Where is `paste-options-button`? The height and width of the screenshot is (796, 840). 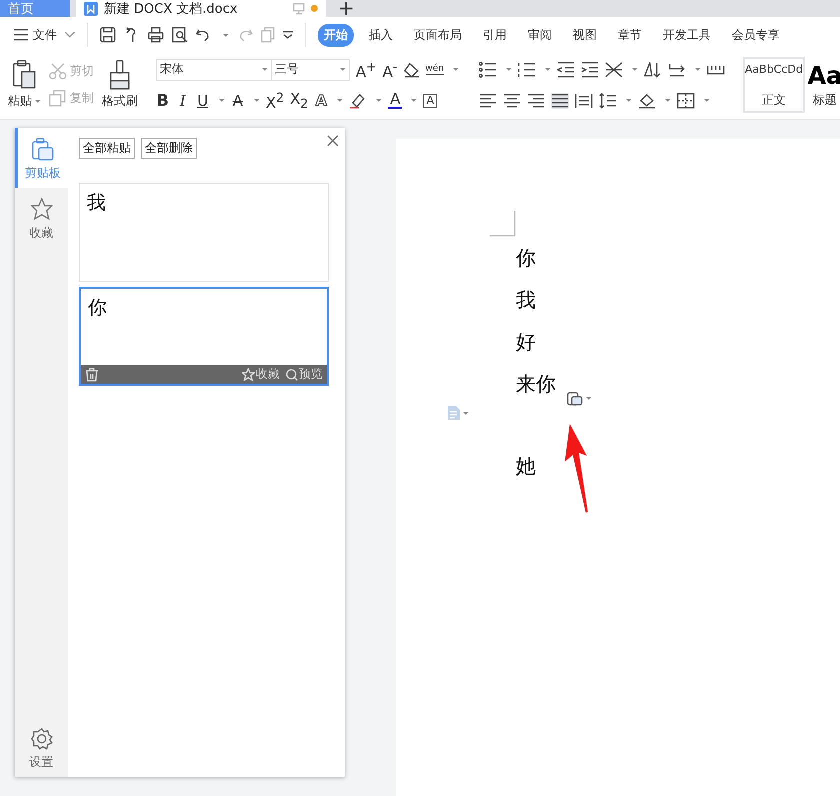 paste-options-button is located at coordinates (579, 398).